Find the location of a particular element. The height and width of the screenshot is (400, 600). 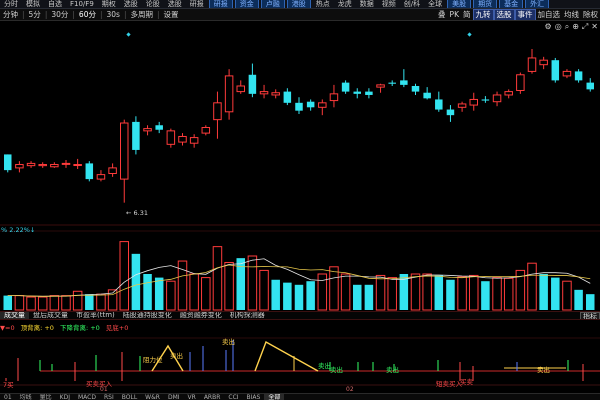

bottom-indicator-tab: VR is located at coordinates (192, 397).